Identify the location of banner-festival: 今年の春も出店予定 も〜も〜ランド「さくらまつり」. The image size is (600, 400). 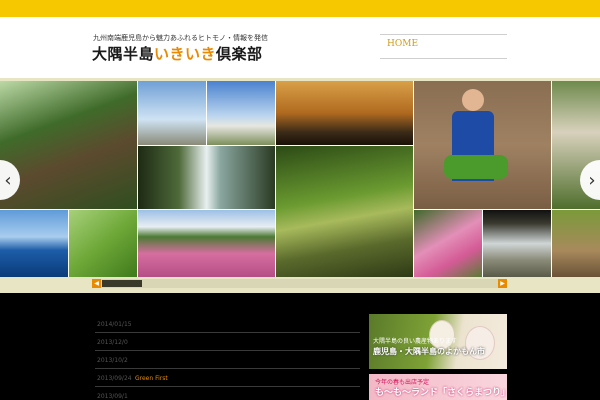
(438, 387).